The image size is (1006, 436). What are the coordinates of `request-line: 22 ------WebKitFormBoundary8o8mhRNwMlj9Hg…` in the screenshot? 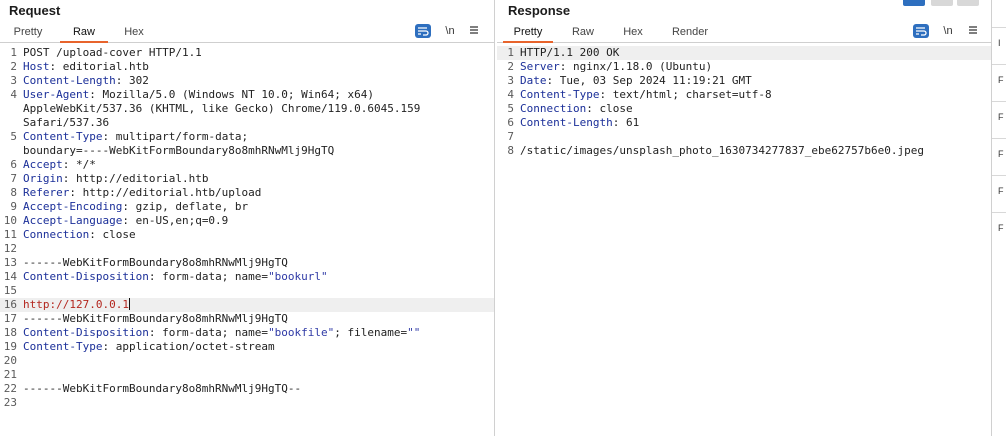 It's located at (247, 389).